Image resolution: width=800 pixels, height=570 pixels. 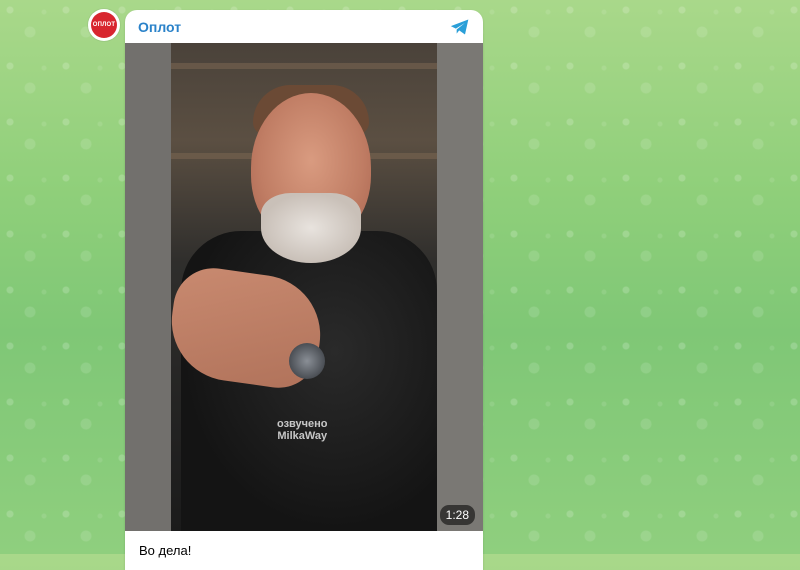 What do you see at coordinates (460, 27) in the screenshot?
I see `telegram-plane-icon` at bounding box center [460, 27].